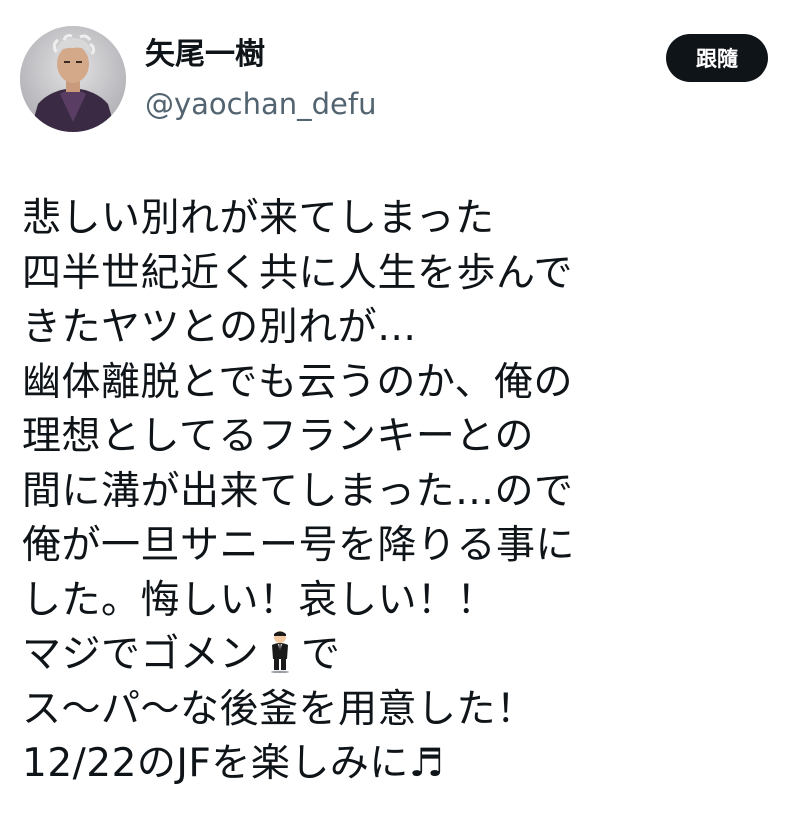 This screenshot has width=800, height=820. What do you see at coordinates (298, 491) in the screenshot?
I see `tweet-line: 間に溝が出来てしまった…ので` at bounding box center [298, 491].